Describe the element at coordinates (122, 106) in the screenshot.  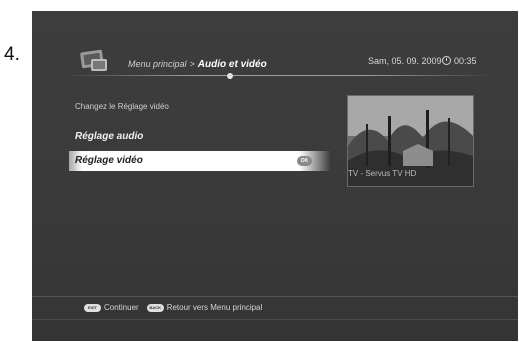
I see `hint-text: Changez le Réglage vidéo` at that location.